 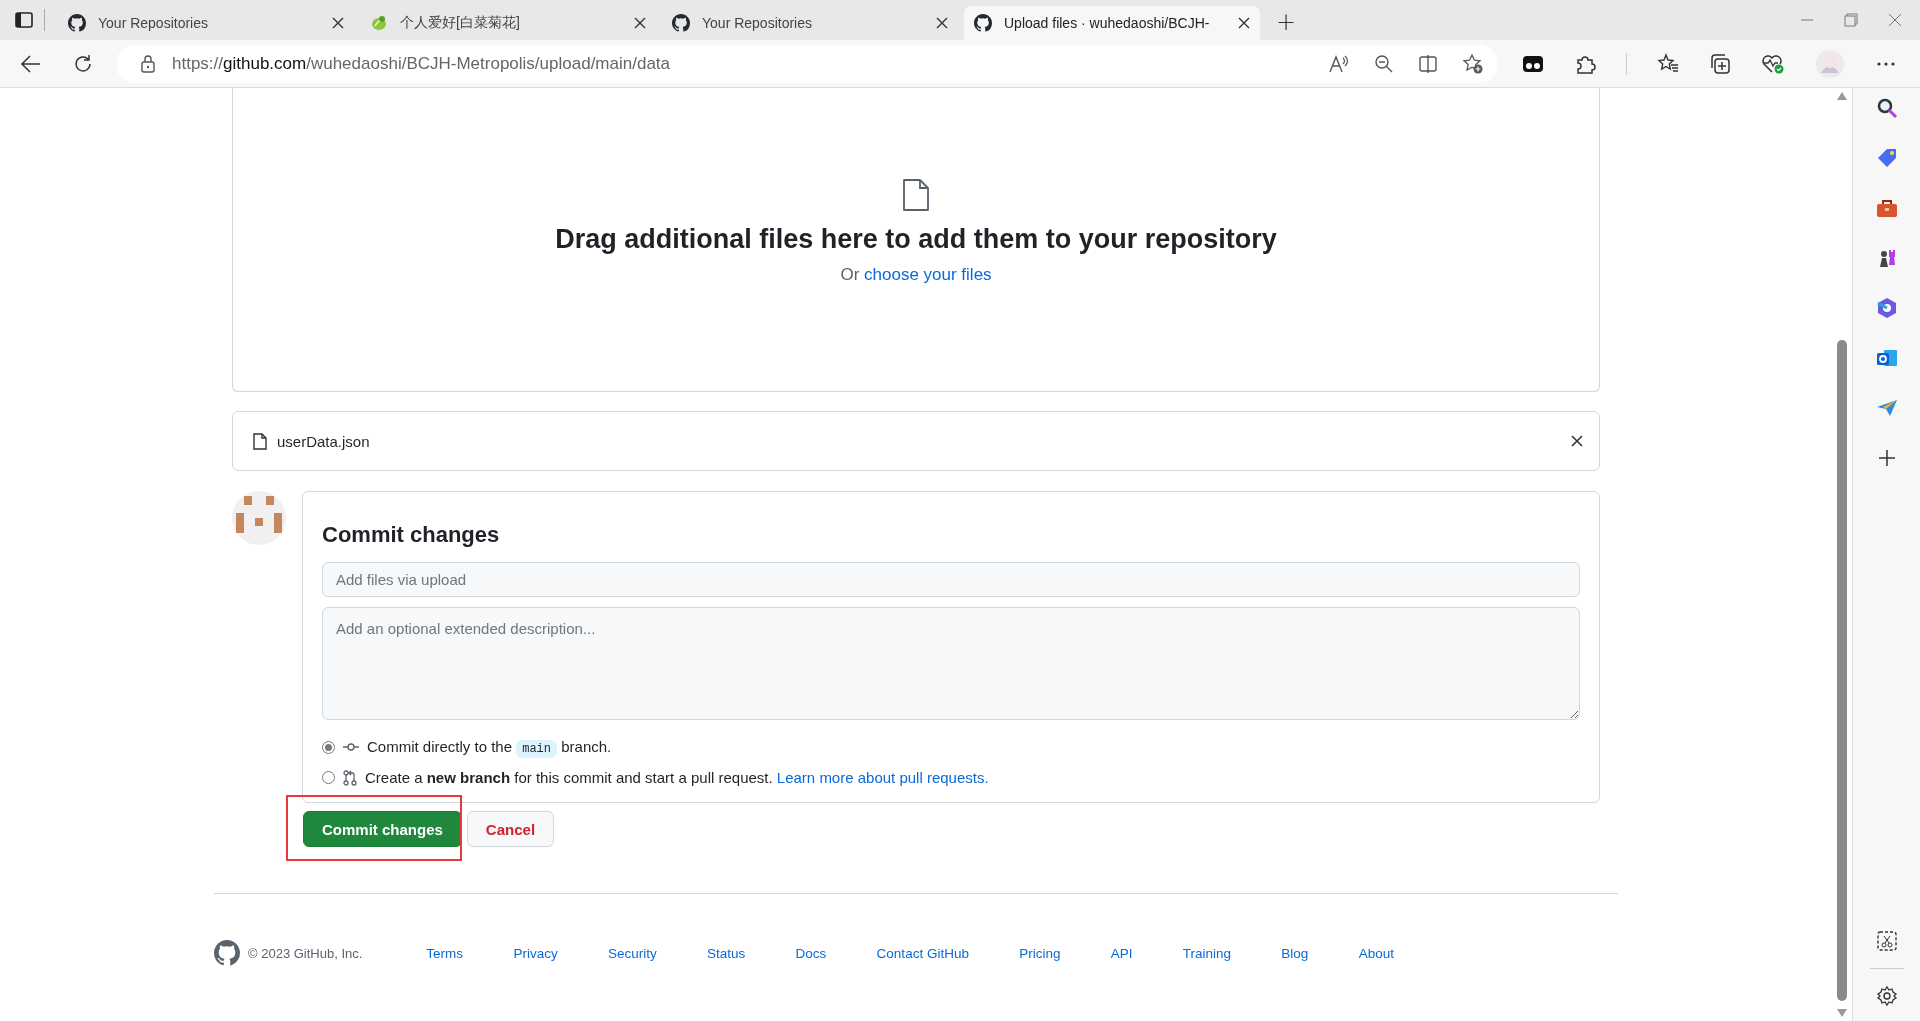 What do you see at coordinates (922, 953) in the screenshot?
I see `footer-link: Contact GitHub` at bounding box center [922, 953].